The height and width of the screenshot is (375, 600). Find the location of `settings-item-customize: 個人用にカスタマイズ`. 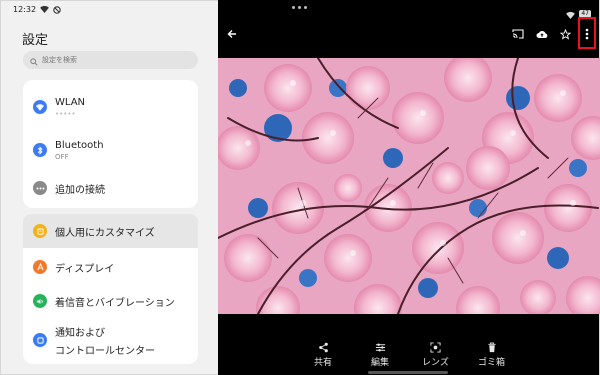

settings-item-customize: 個人用にカスタマイズ is located at coordinates (110, 231).